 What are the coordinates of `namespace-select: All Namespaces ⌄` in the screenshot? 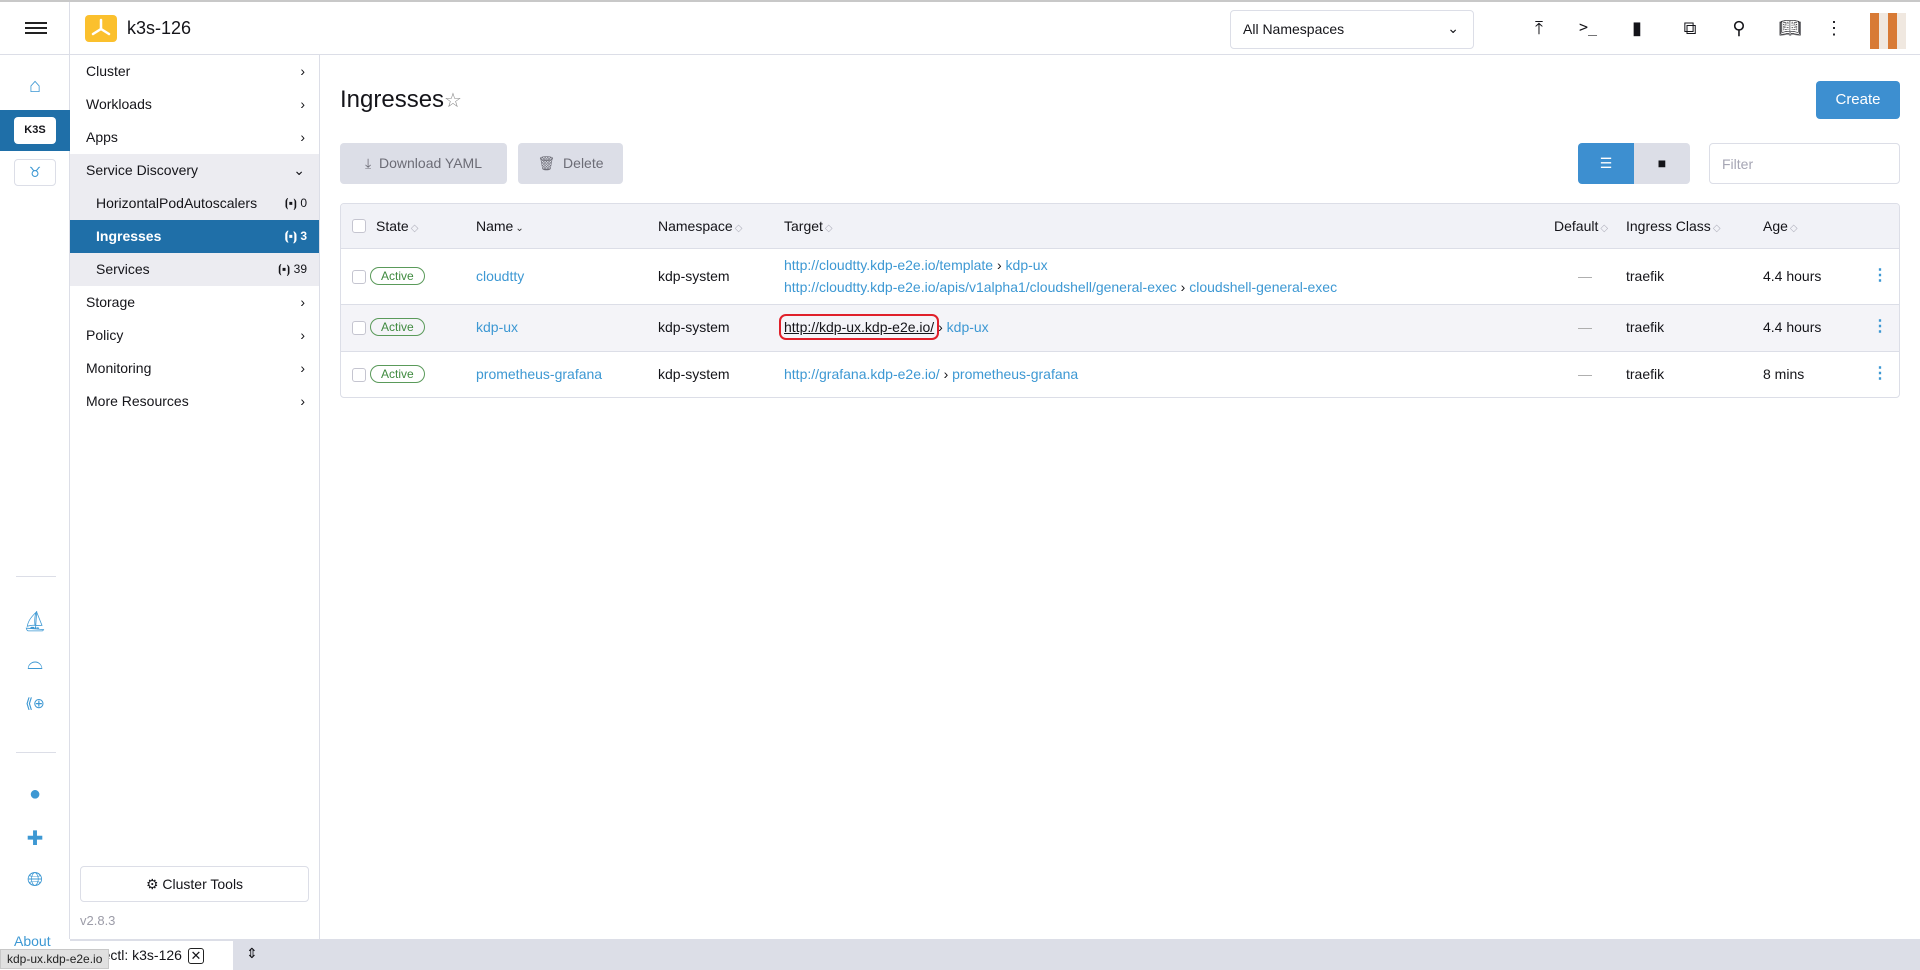 It's located at (1352, 29).